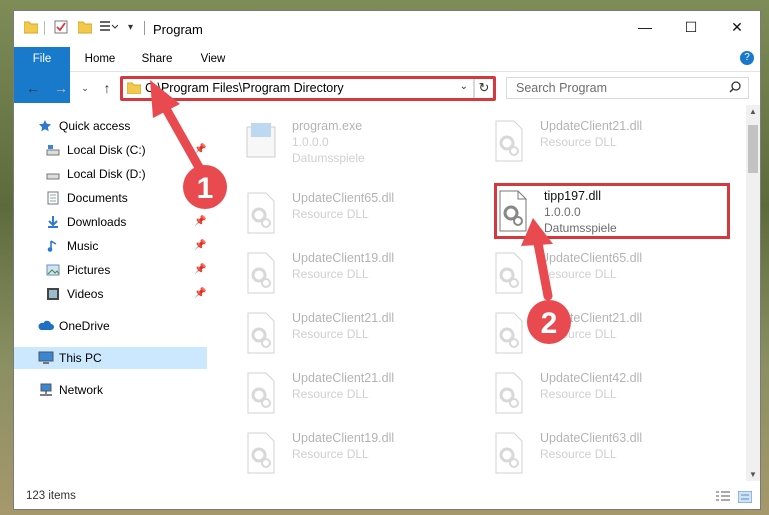 Image resolution: width=769 pixels, height=515 pixels. I want to click on sidebar-item-quick-access: Quick access, so click(123, 126).